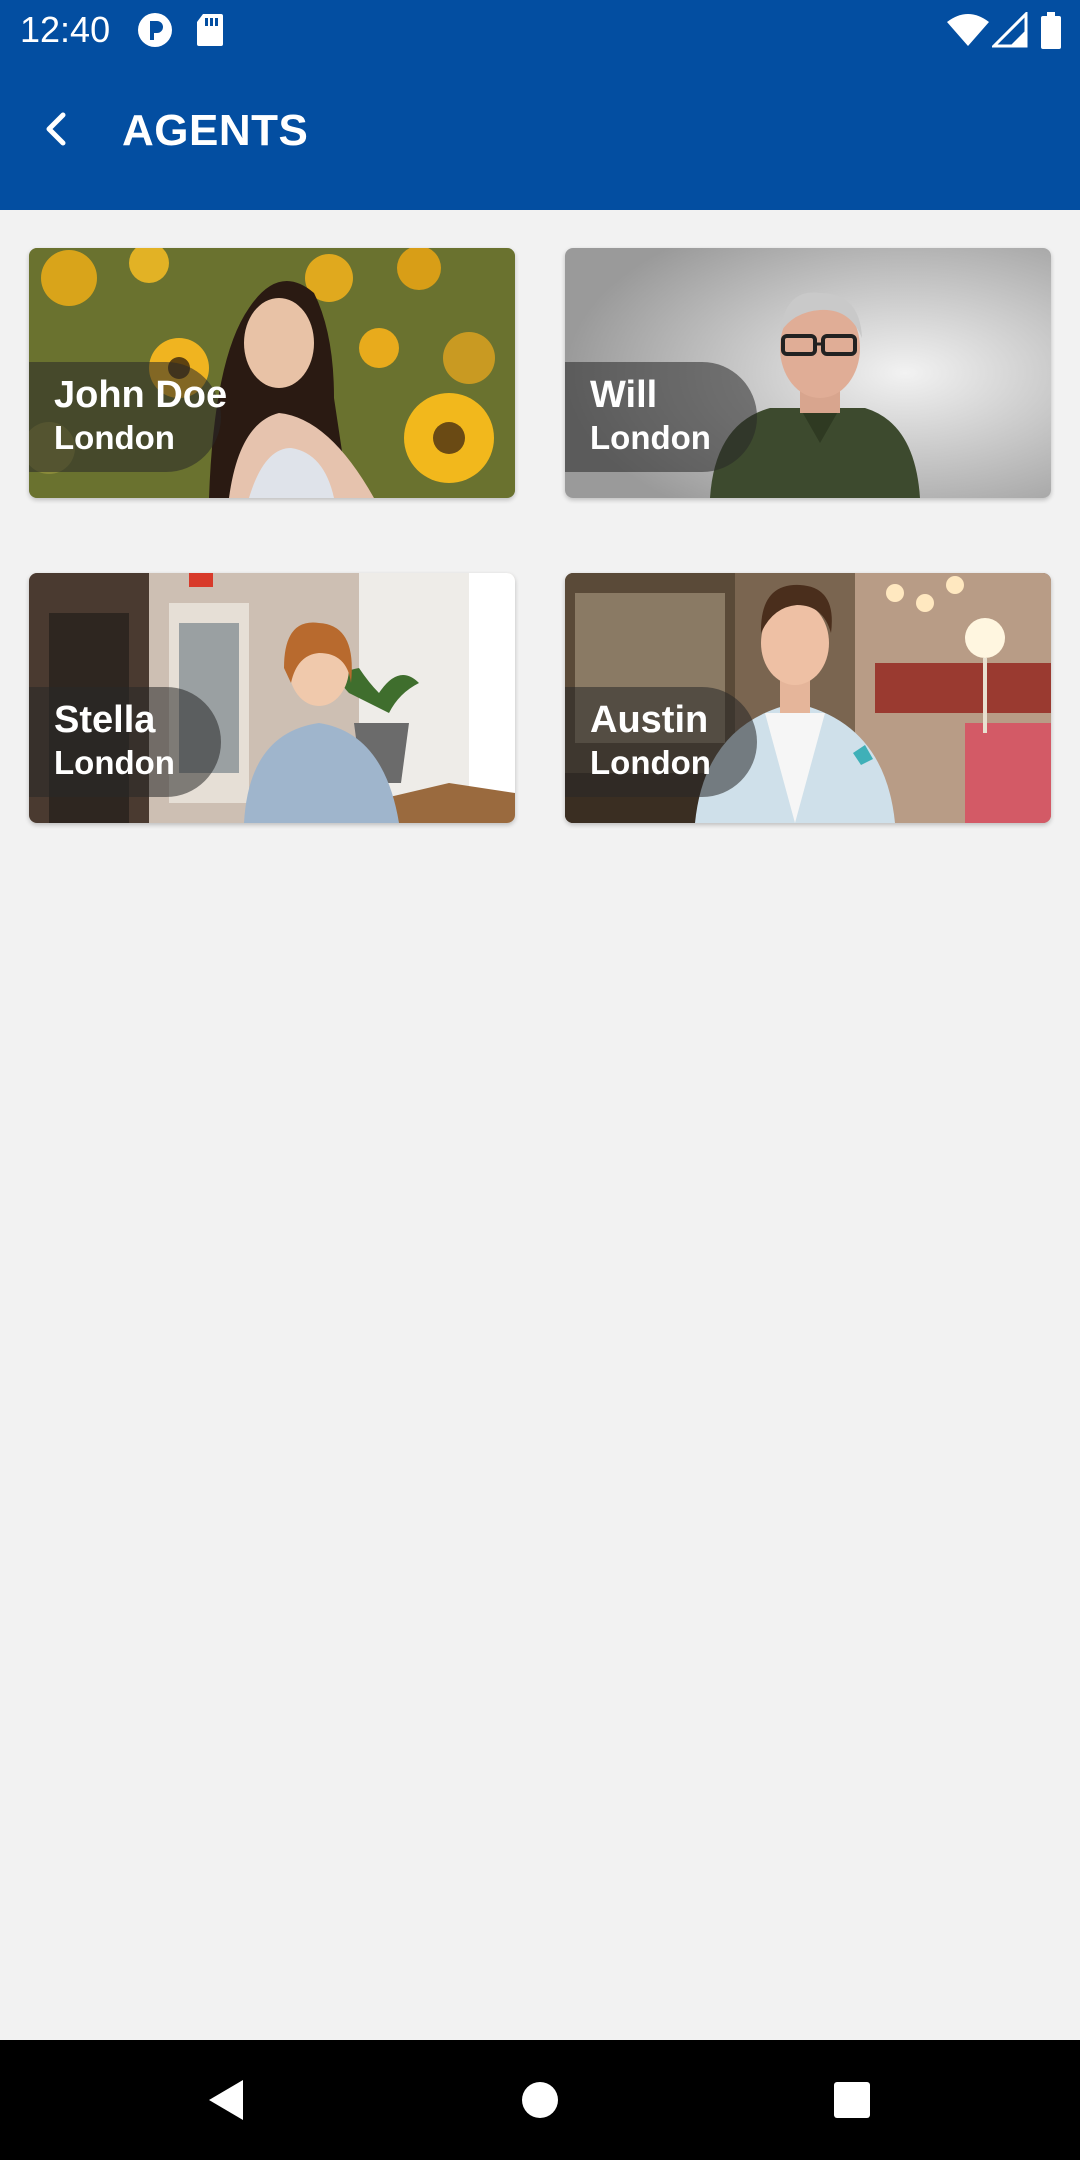 The height and width of the screenshot is (2160, 1080). Describe the element at coordinates (540, 31) in the screenshot. I see `status-bar: 12:40` at that location.